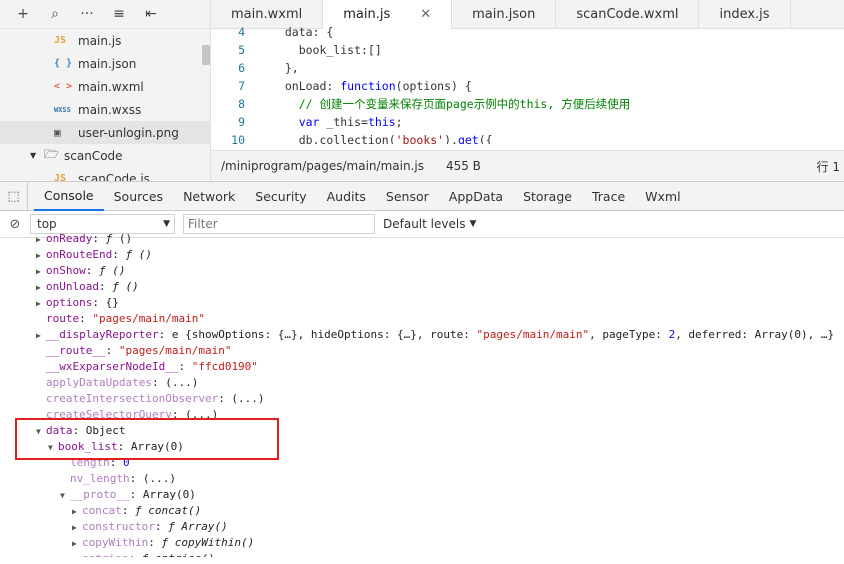 Image resolution: width=844 pixels, height=564 pixels. Describe the element at coordinates (122, 382) in the screenshot. I see `property-text: applyDataUpdates: (...)` at that location.